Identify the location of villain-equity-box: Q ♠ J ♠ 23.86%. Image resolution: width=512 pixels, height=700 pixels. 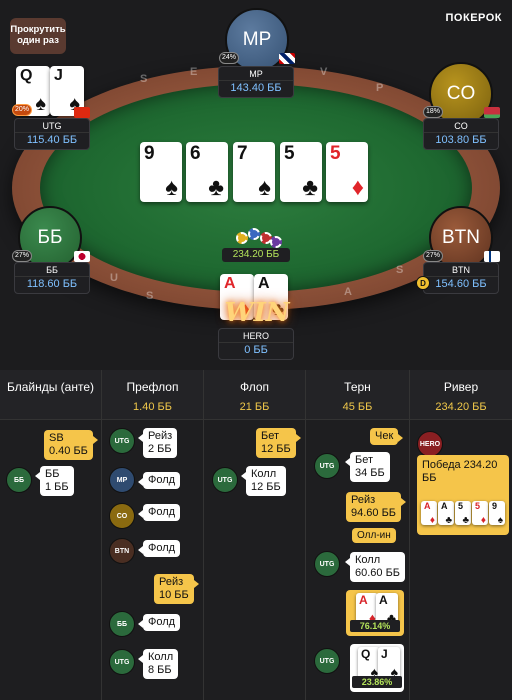
(377, 668).